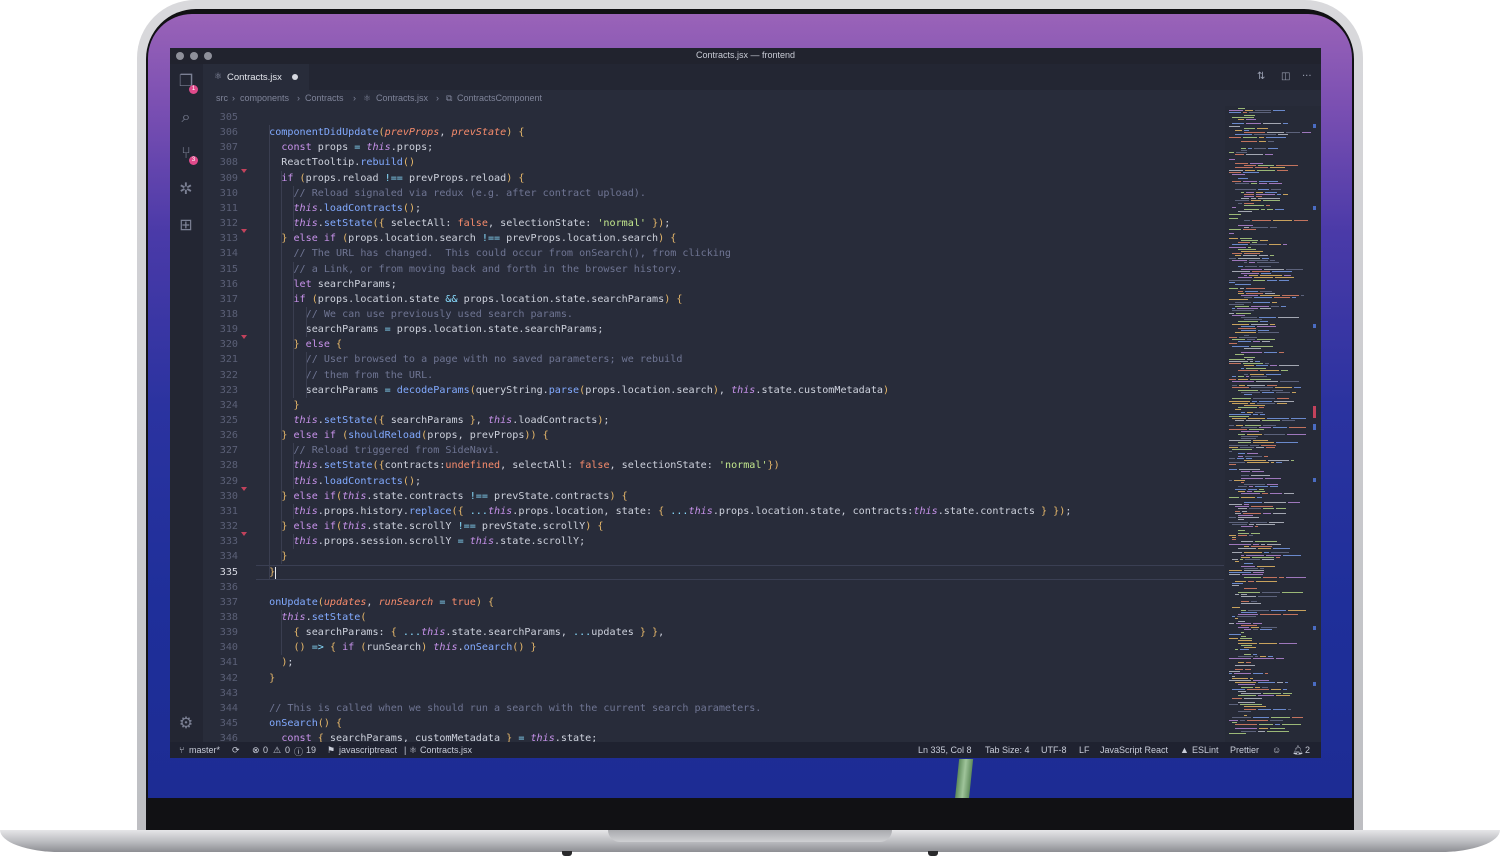  What do you see at coordinates (324, 98) in the screenshot?
I see `breadcrumb-item: Contracts` at bounding box center [324, 98].